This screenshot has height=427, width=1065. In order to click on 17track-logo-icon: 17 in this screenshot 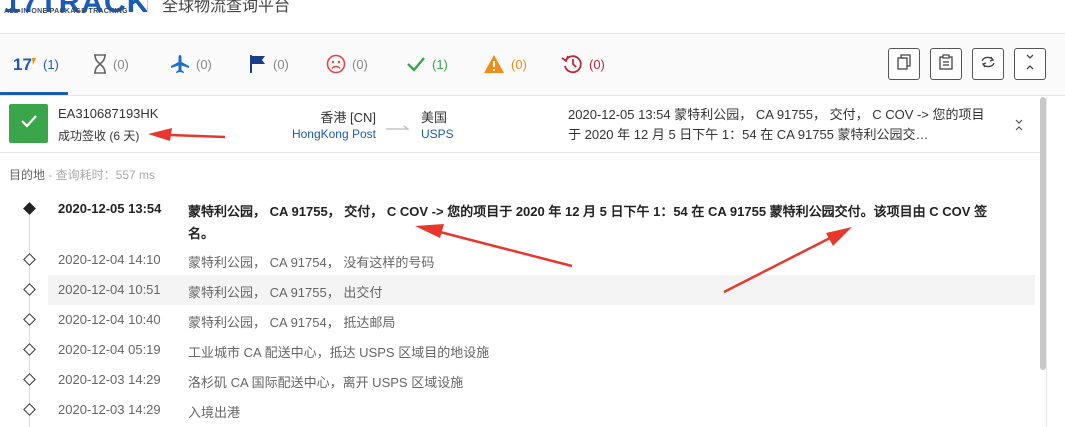, I will do `click(25, 64)`.